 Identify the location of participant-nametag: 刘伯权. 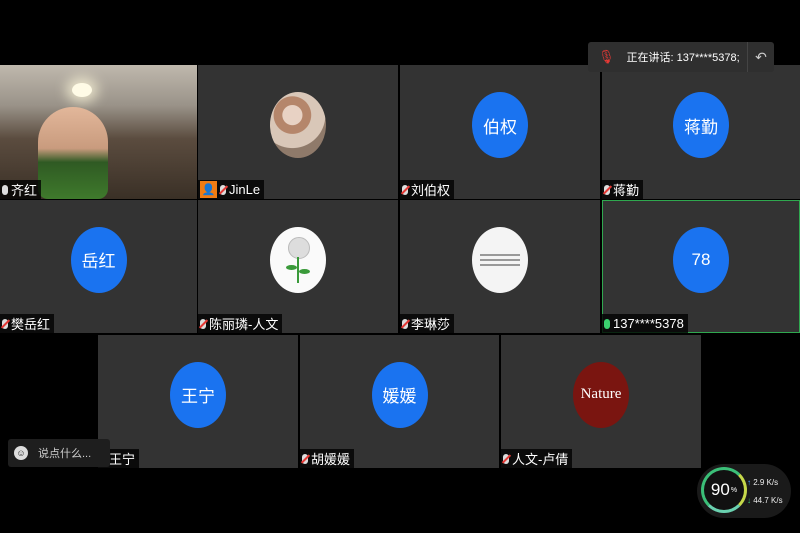
(427, 189).